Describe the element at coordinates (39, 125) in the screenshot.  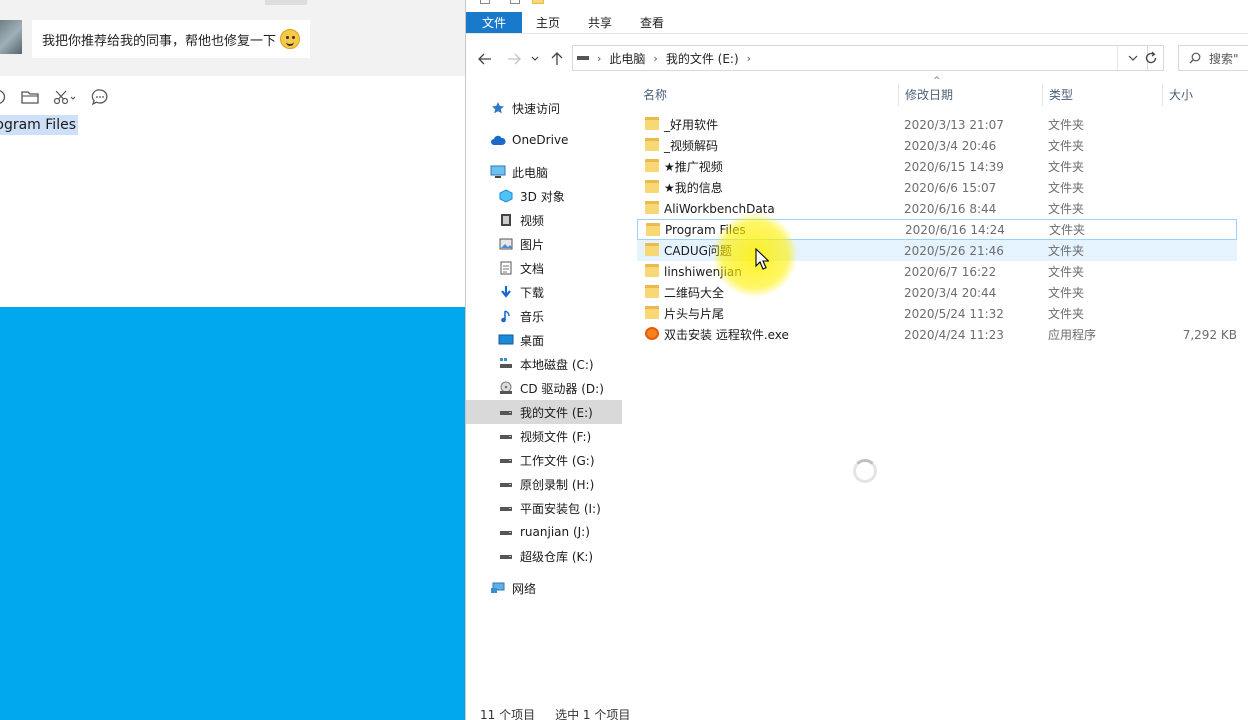
I see `chat-input-field: Program Files` at that location.